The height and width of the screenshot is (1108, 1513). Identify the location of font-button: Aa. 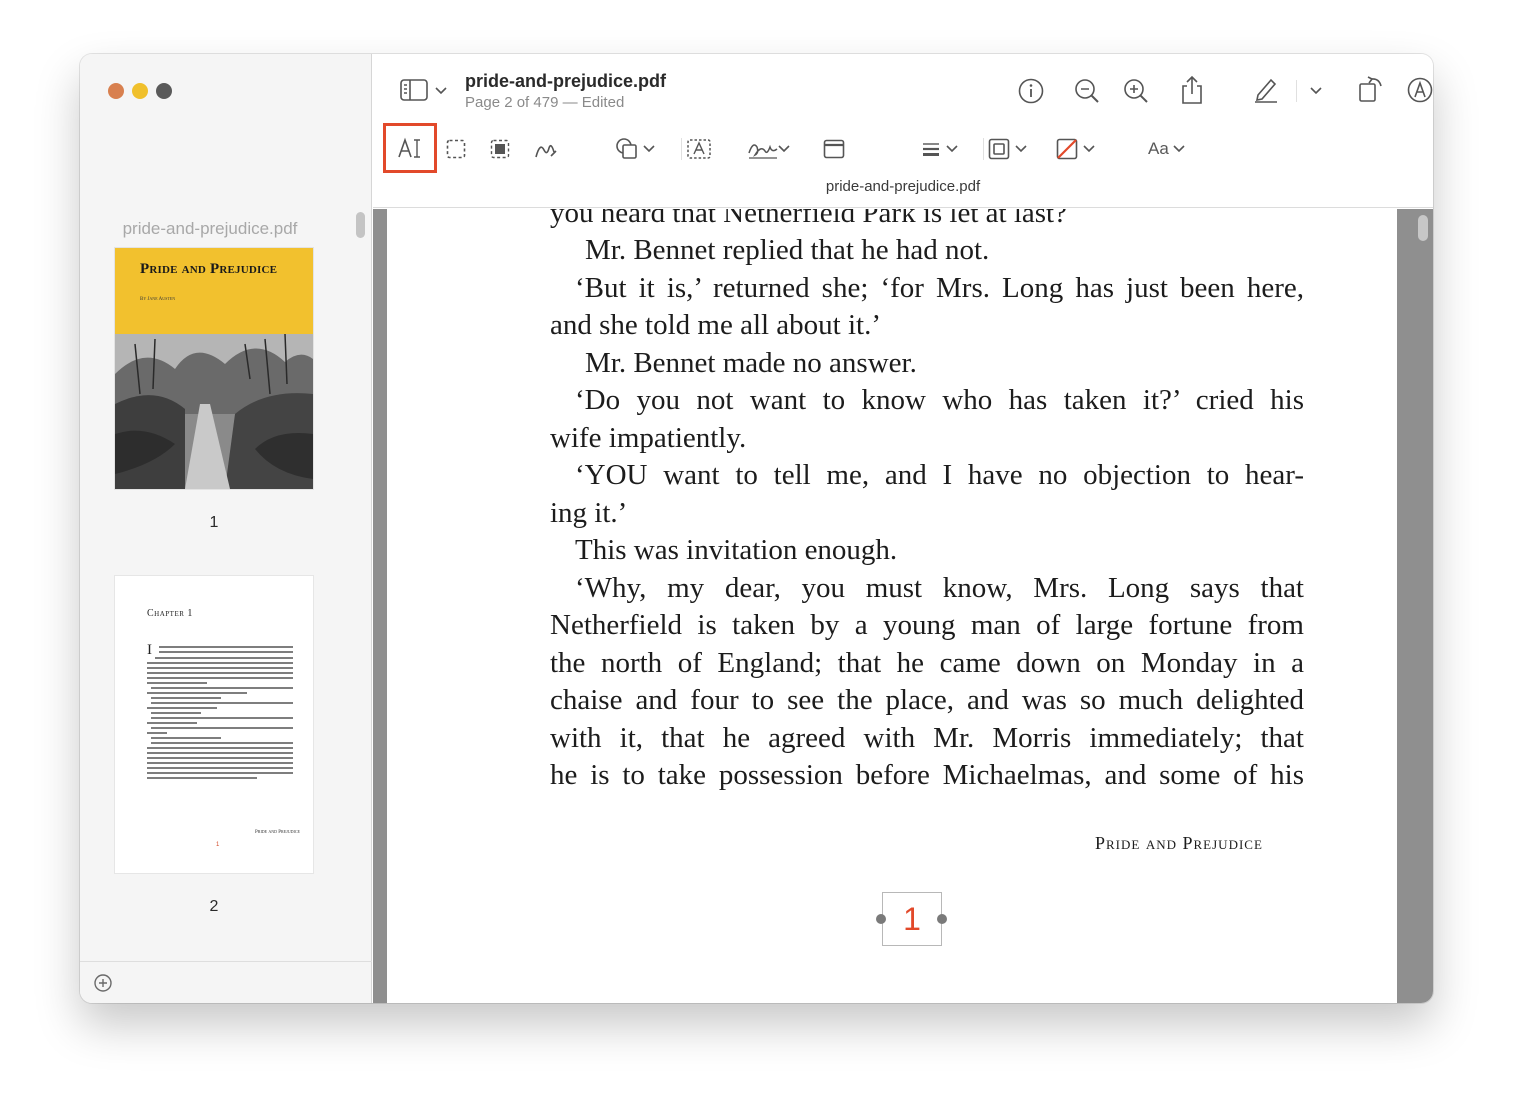
(1158, 149).